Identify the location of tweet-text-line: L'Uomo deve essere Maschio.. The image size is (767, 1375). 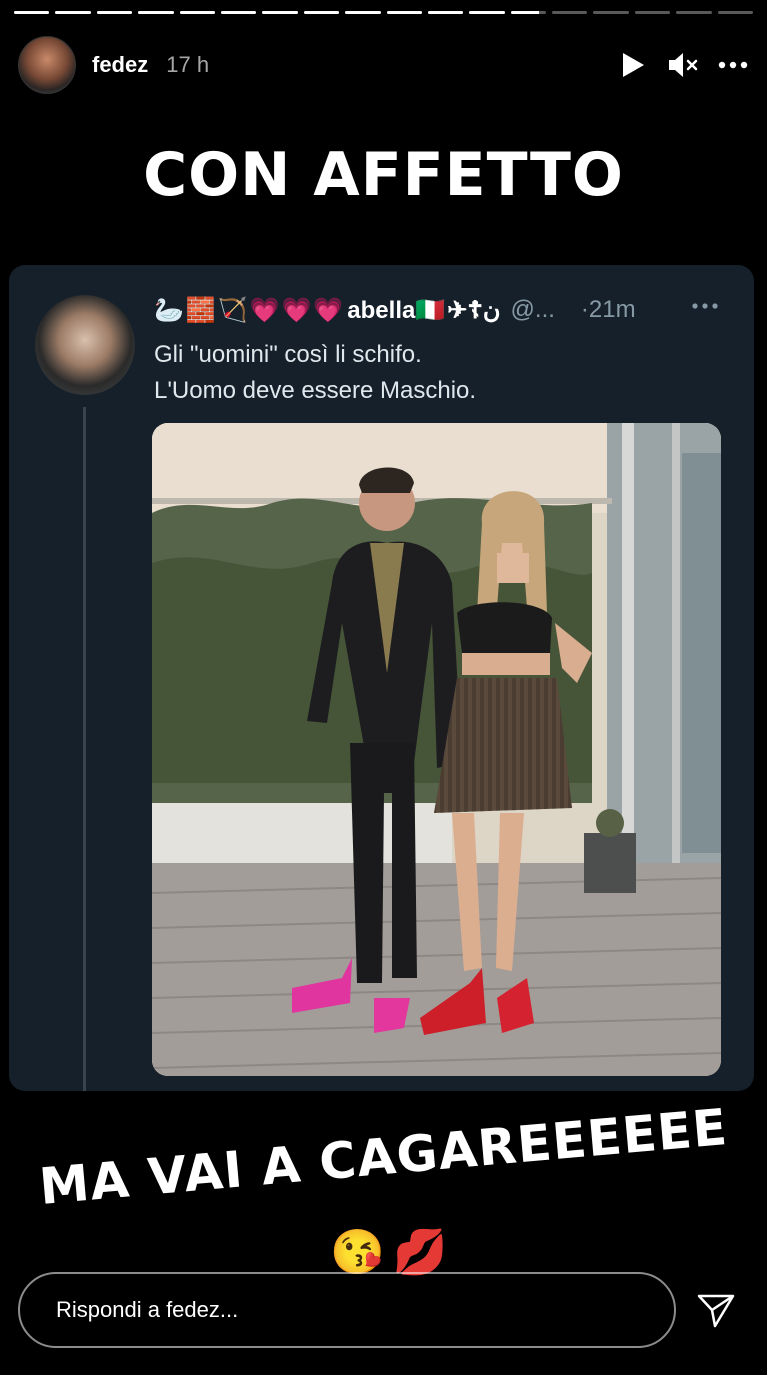
(315, 390).